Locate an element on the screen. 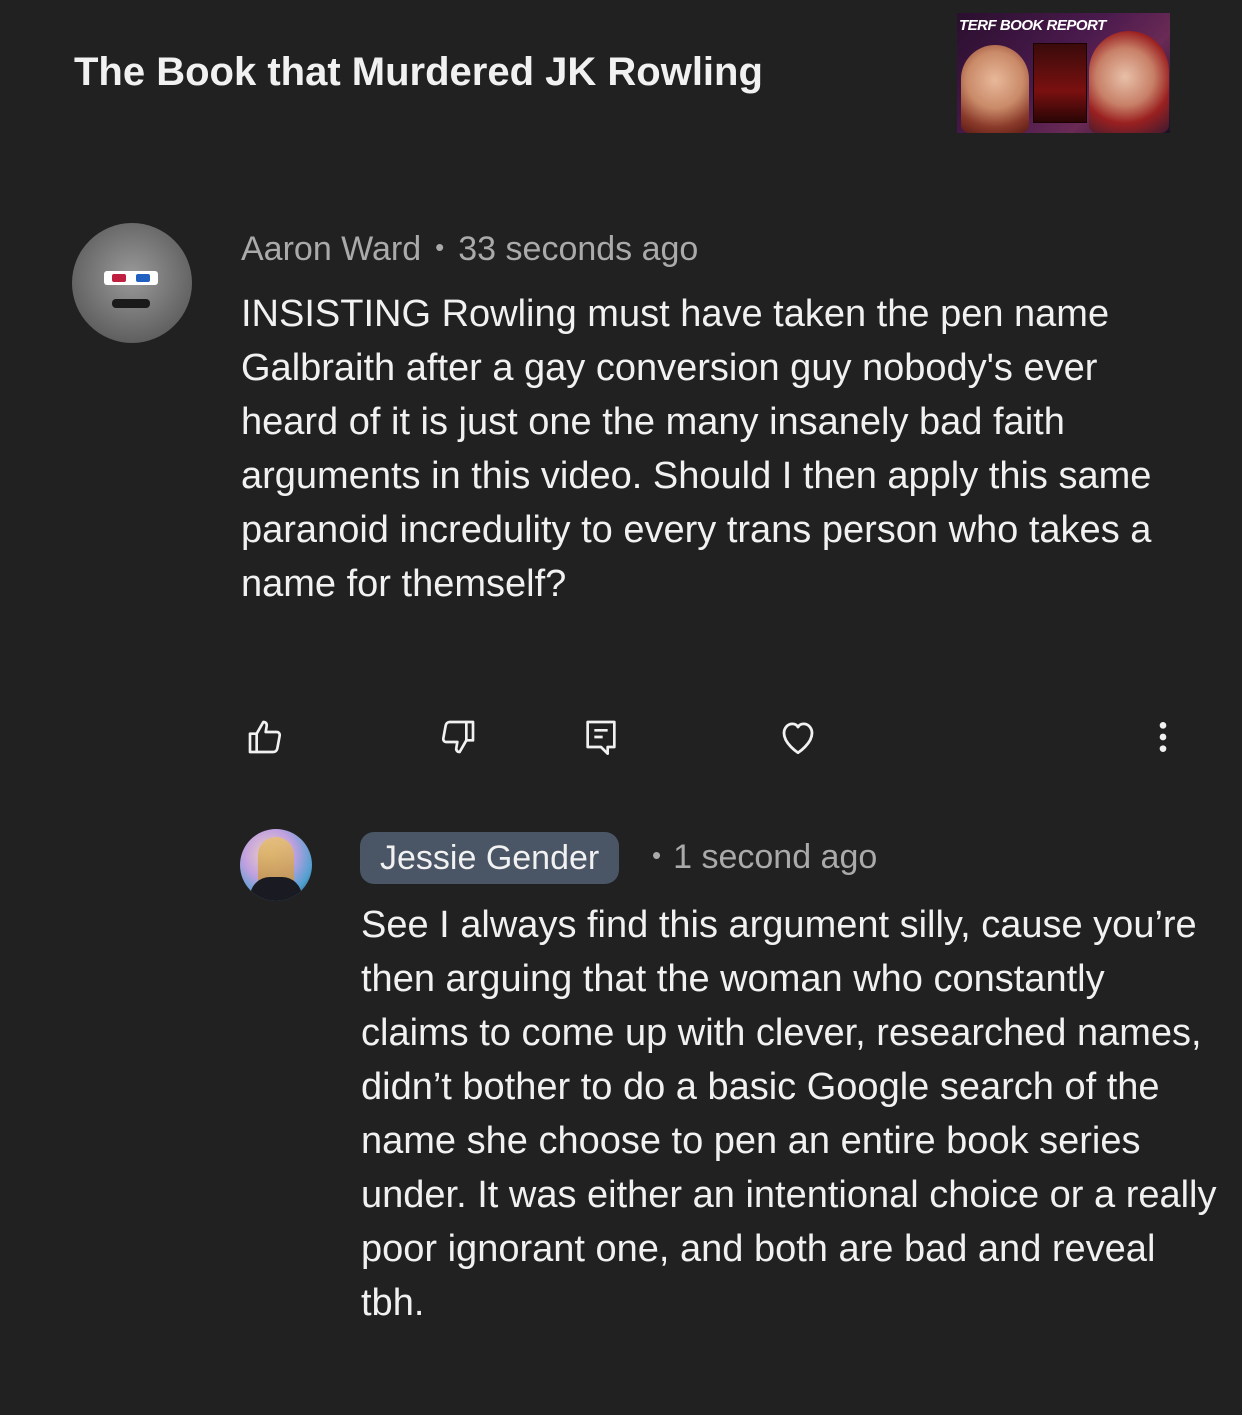  video-thumbnail: TERF BOOK REPORT is located at coordinates (1063, 73).